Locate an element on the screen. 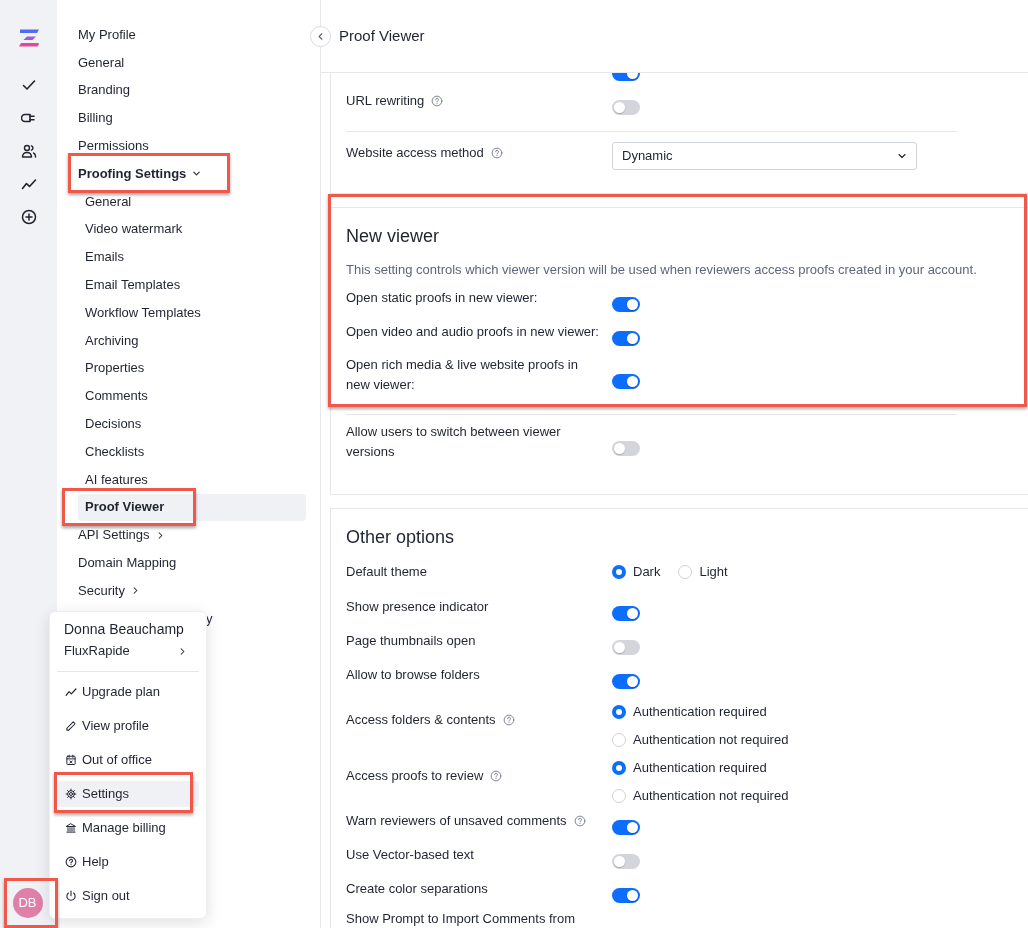 This screenshot has width=1028, height=928. trend-icon is located at coordinates (71, 692).